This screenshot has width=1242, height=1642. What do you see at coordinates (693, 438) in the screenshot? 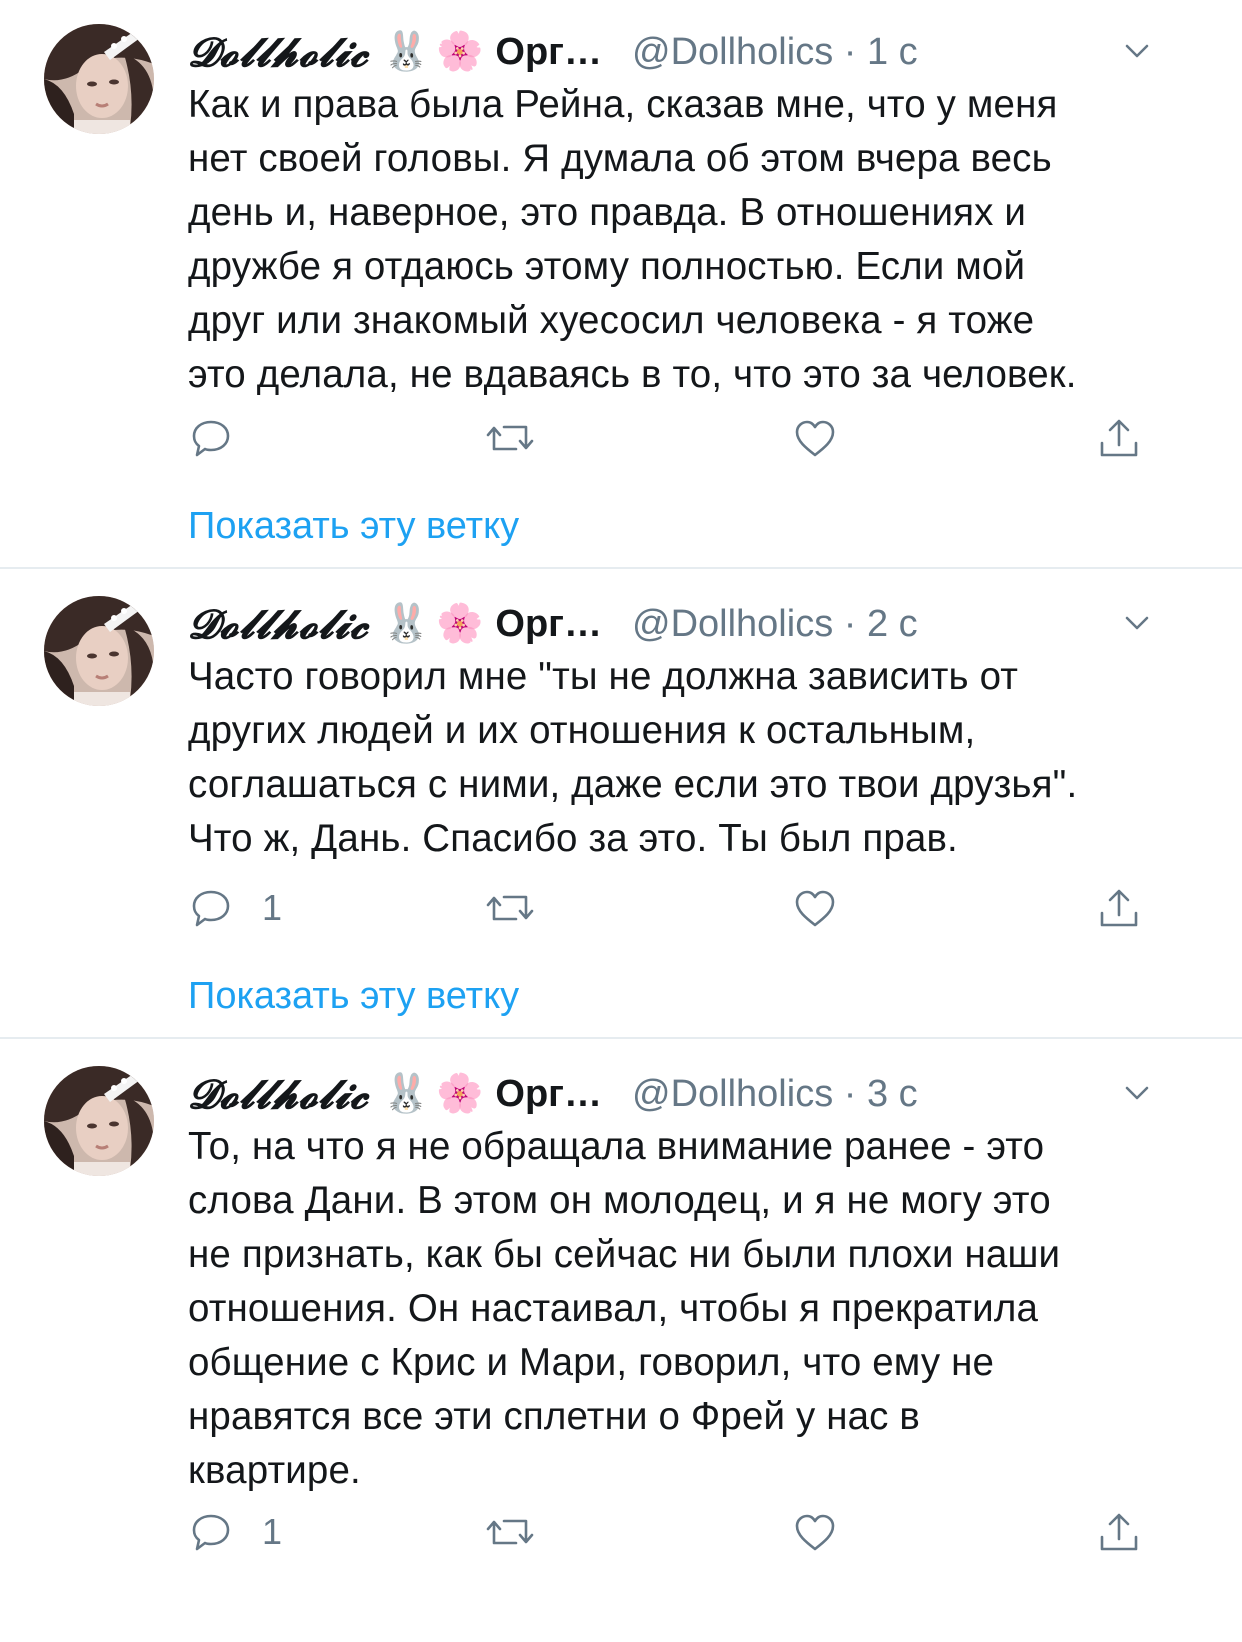
I see `tweet-actions` at bounding box center [693, 438].